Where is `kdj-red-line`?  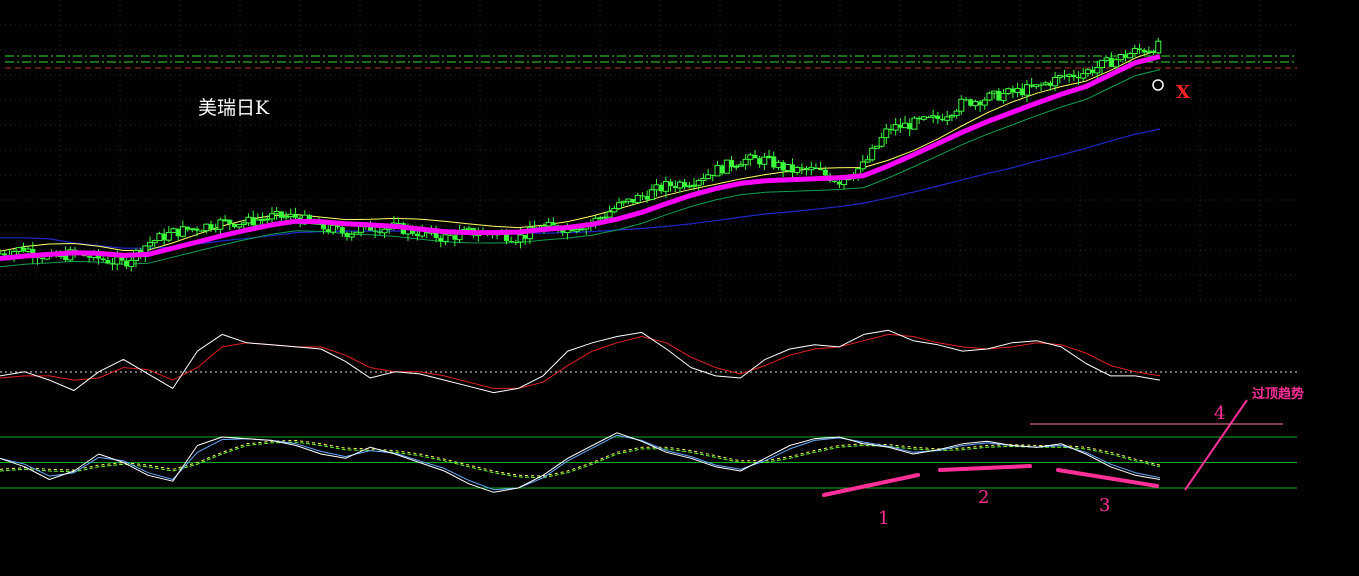 kdj-red-line is located at coordinates (580, 361).